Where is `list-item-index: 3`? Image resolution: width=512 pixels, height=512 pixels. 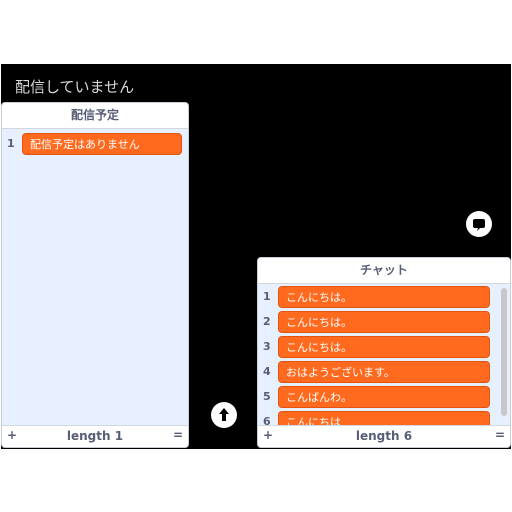 list-item-index: 3 is located at coordinates (267, 346).